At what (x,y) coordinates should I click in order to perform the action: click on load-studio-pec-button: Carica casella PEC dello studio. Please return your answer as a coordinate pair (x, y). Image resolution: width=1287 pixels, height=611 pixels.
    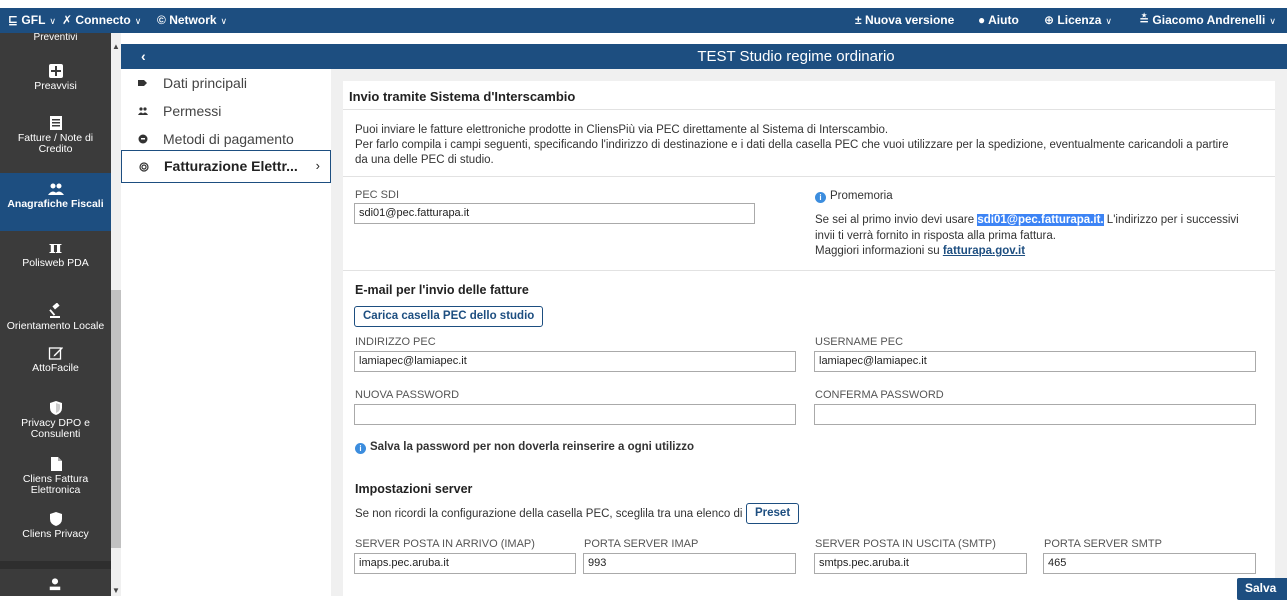
    Looking at the image, I should click on (449, 316).